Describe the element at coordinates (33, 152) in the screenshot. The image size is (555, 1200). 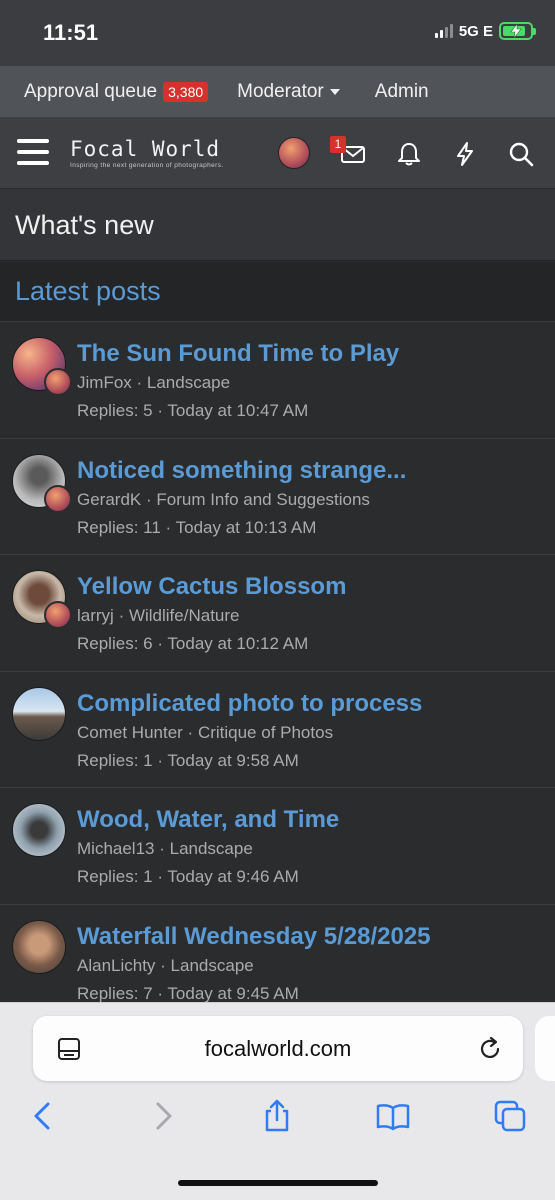
I see `menu-icon` at that location.